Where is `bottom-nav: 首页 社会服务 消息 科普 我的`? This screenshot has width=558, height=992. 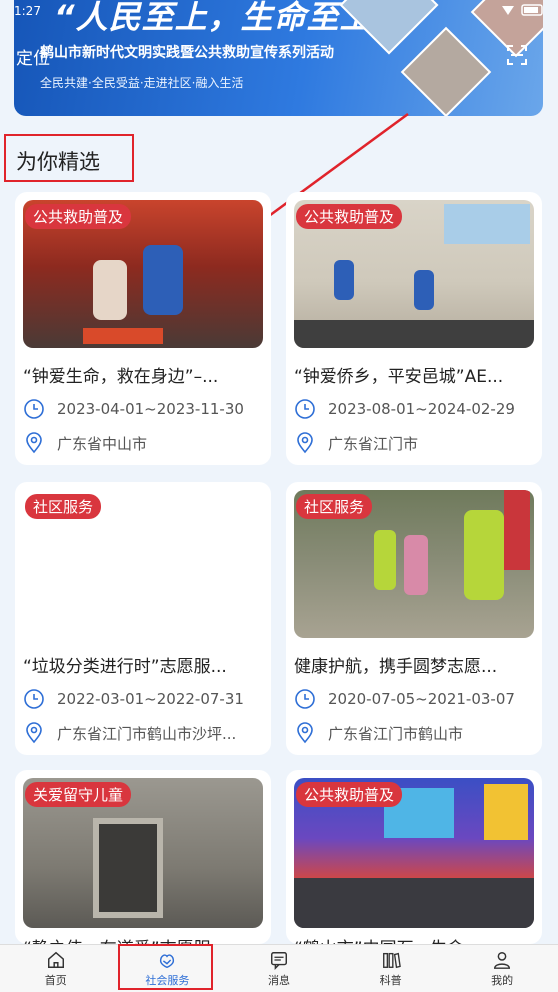
bottom-nav: 首页 社会服务 消息 科普 我的 is located at coordinates (279, 968).